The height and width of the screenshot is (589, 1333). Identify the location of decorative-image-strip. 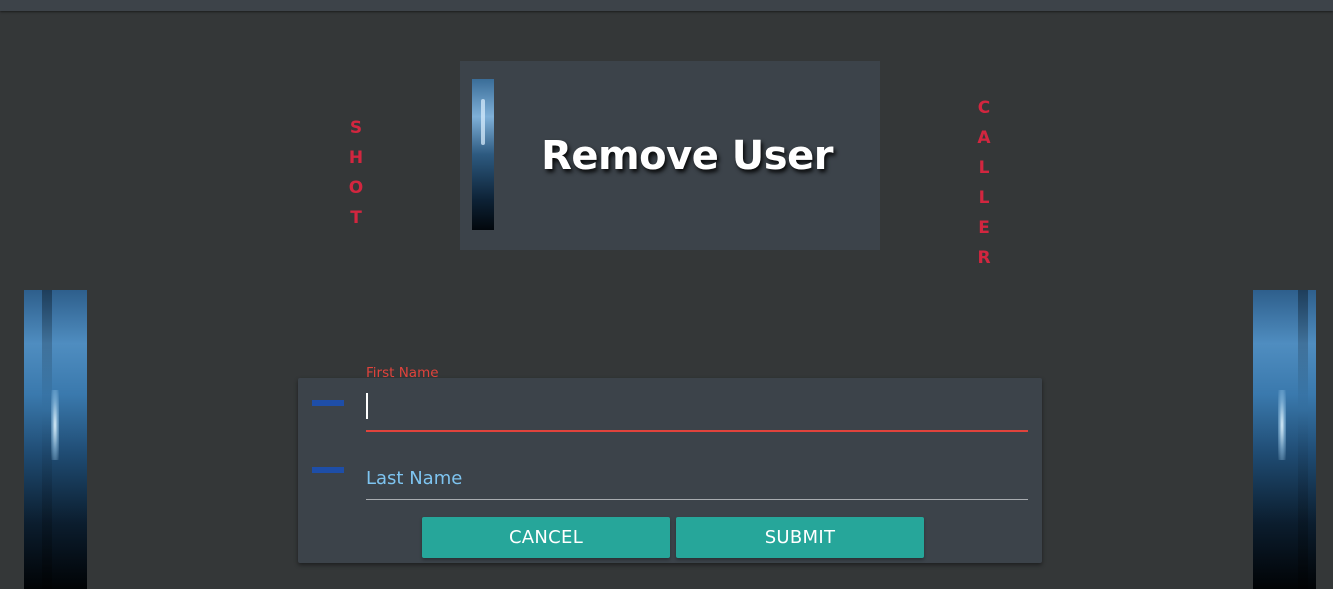
(483, 154).